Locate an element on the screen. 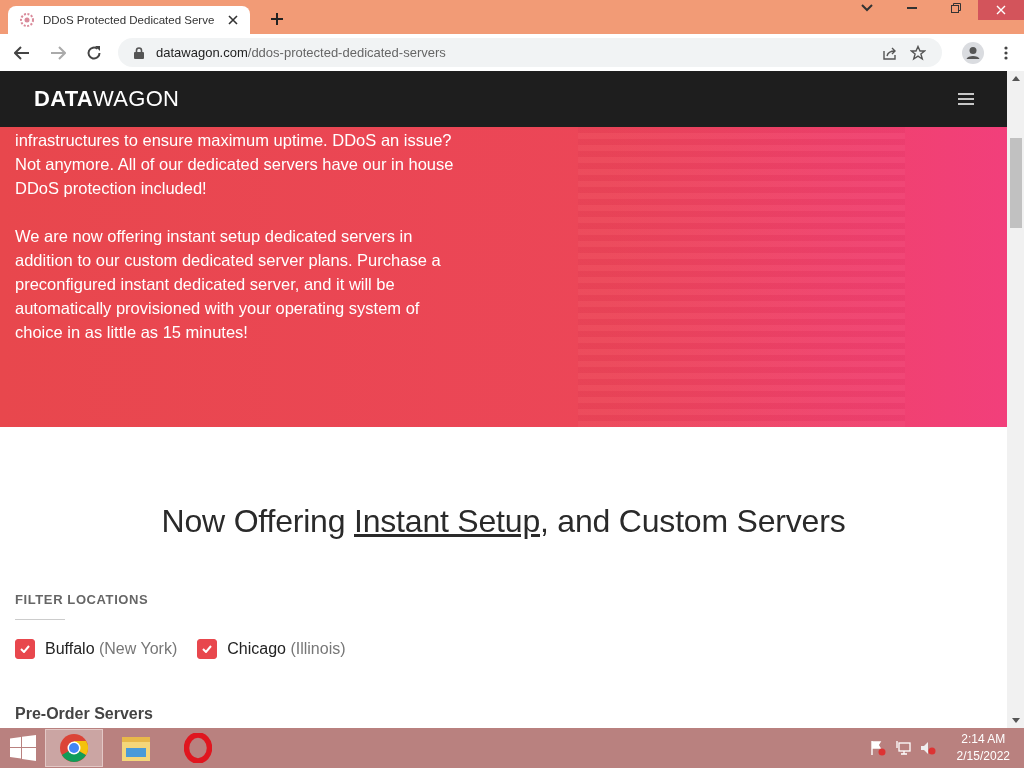  hero-paragraph: infrastructures to ensure maximum uptime. DDoS an issue? Not anymore. All of our dedicated servers have our in house DDoS protection included! is located at coordinates (235, 164).